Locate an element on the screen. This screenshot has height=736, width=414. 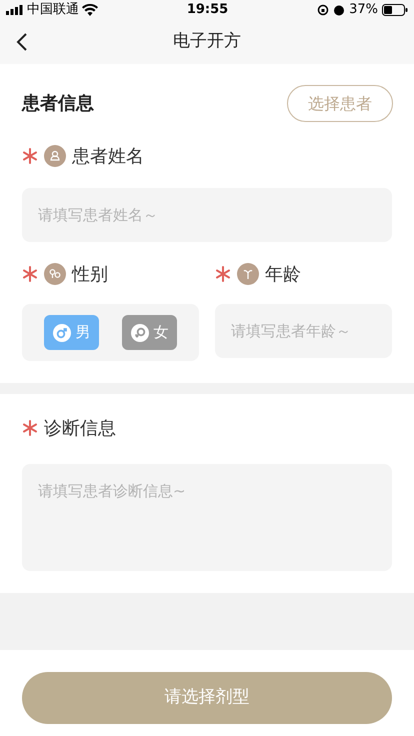
person-icon is located at coordinates (55, 156).